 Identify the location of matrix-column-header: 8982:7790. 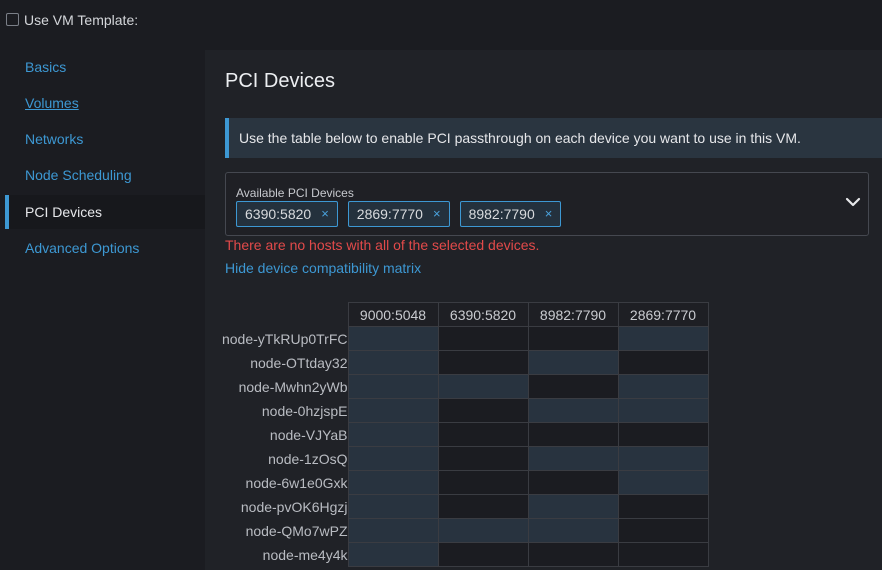
(573, 314).